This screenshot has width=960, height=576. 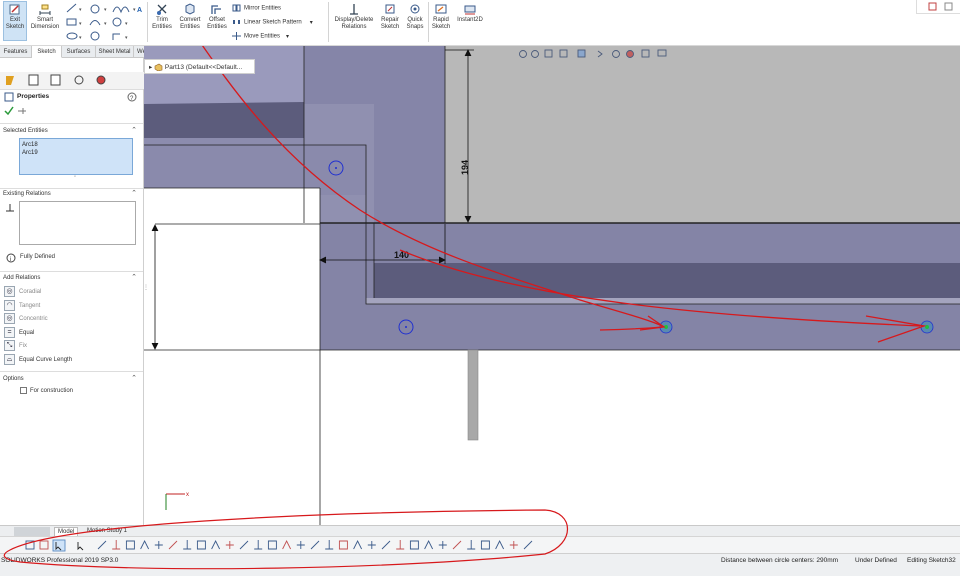 What do you see at coordinates (217, 16) in the screenshot?
I see `offset-entities-button: Offset Entities` at bounding box center [217, 16].